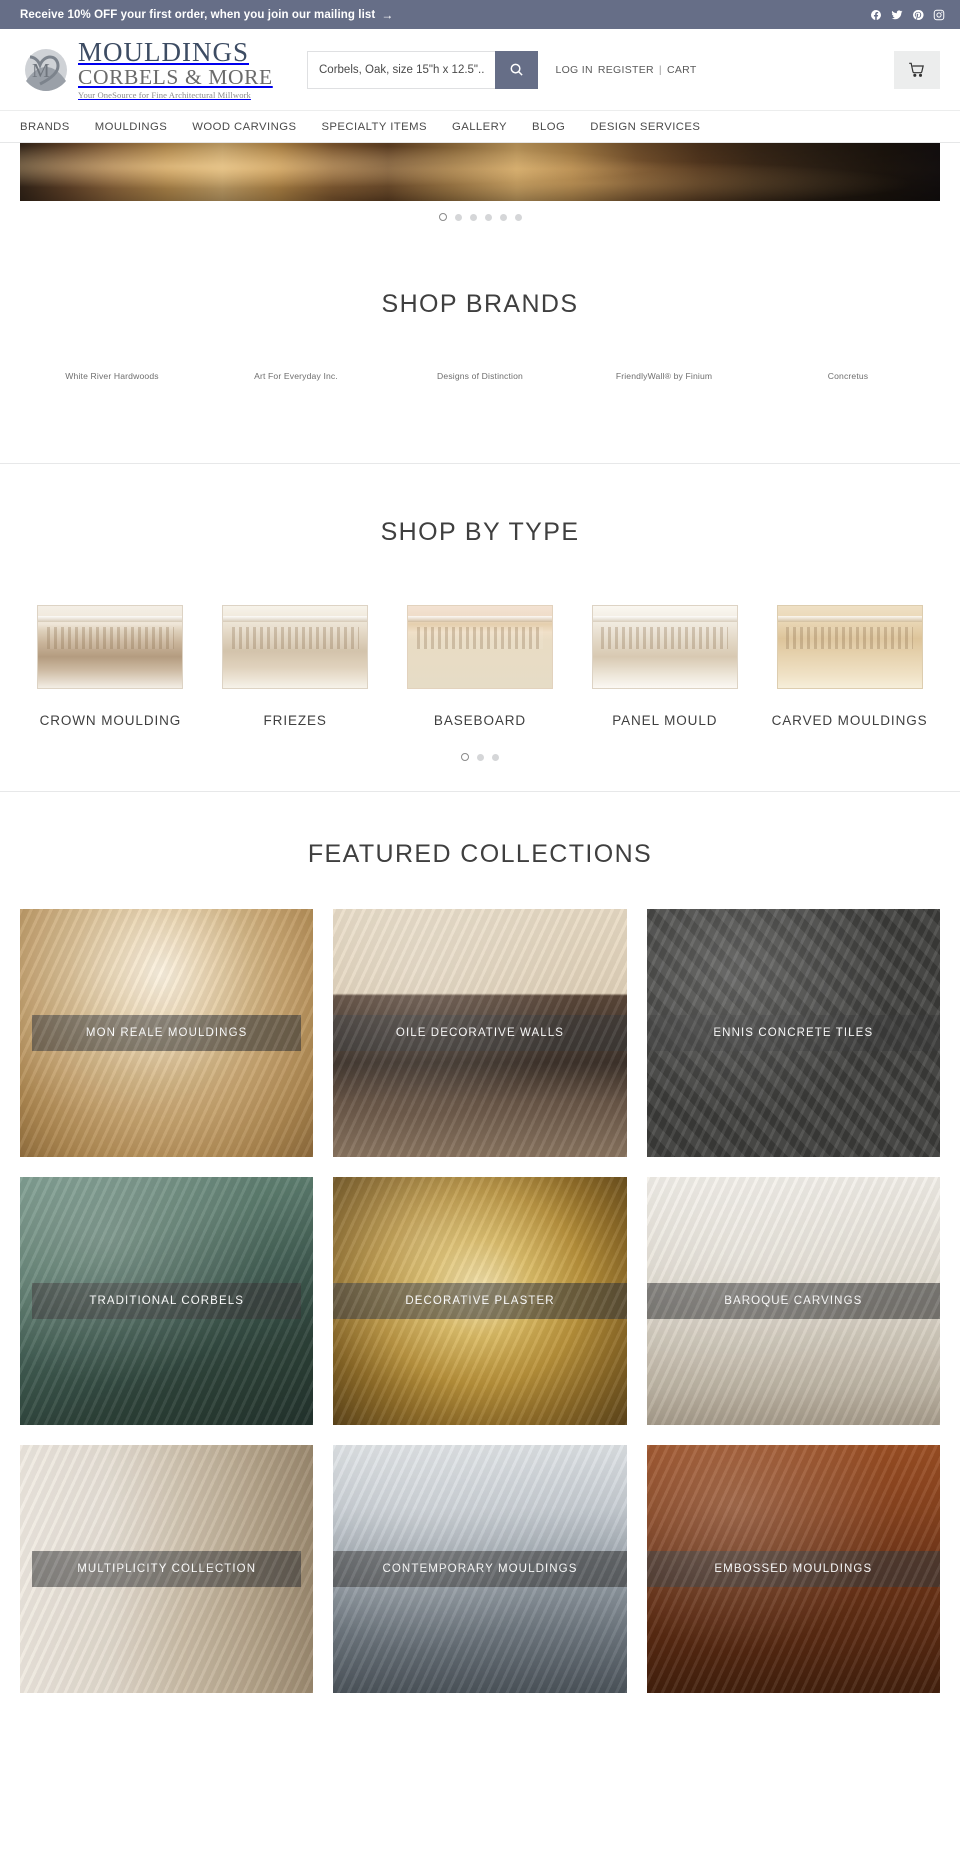 Image resolution: width=960 pixels, height=1875 pixels. I want to click on logo-line-2: CORBELS & MORE, so click(175, 76).